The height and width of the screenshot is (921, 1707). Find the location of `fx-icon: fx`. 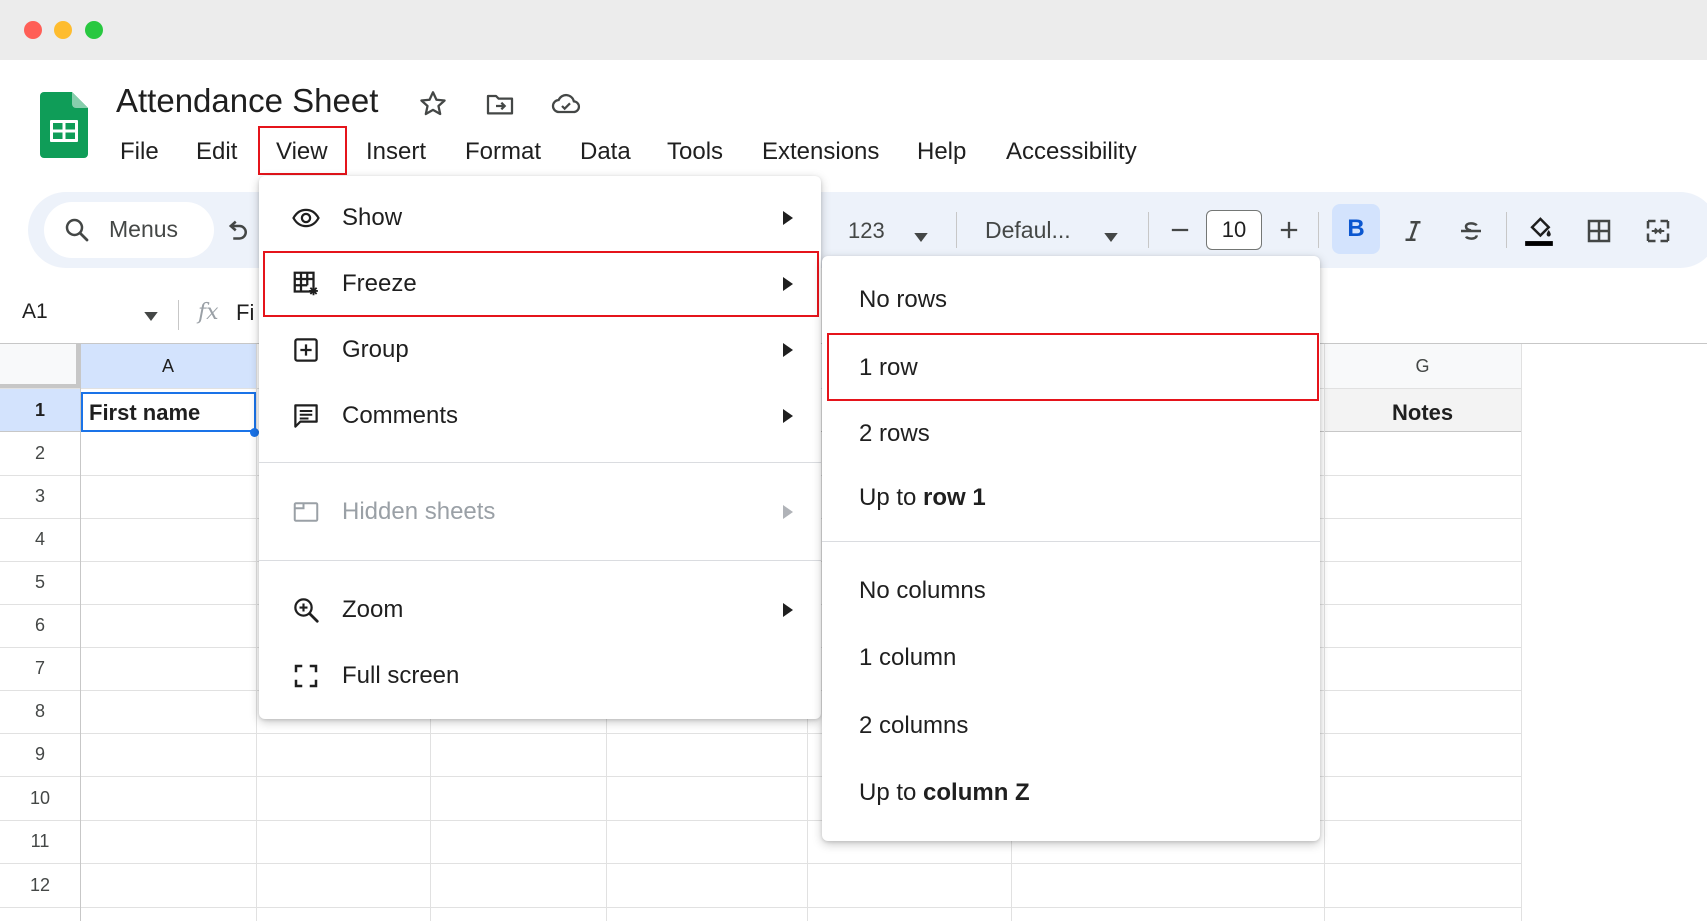

fx-icon: fx is located at coordinates (208, 312).